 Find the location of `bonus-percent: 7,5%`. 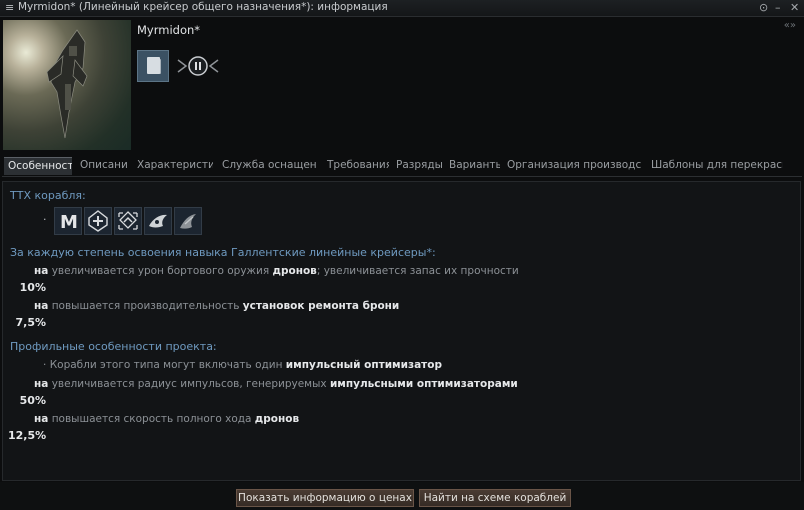

bonus-percent: 7,5% is located at coordinates (30, 322).